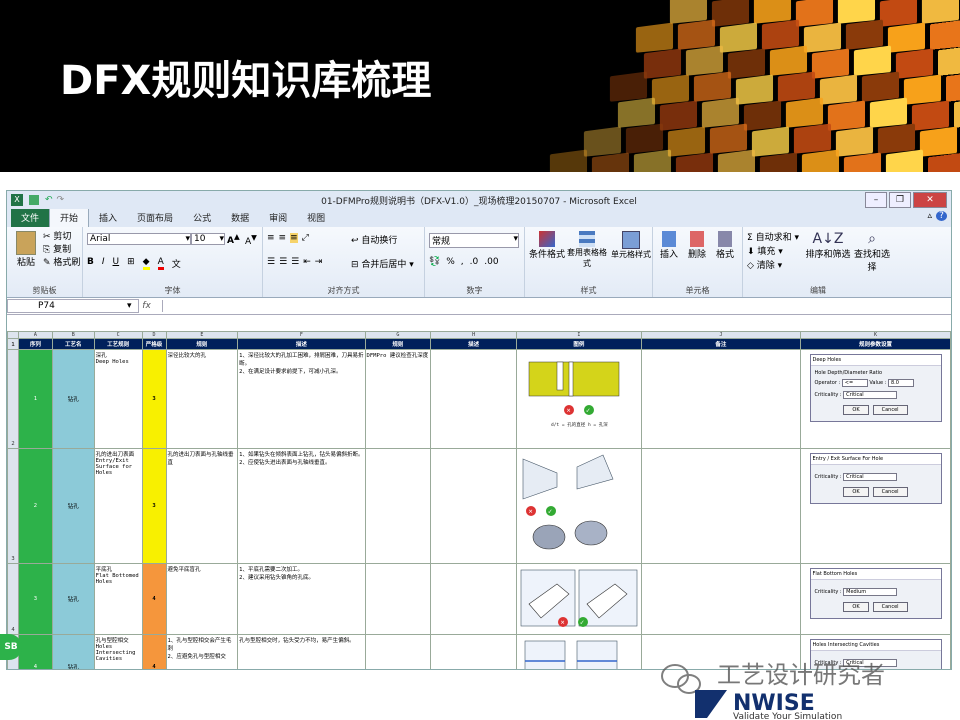 The height and width of the screenshot is (720, 960). Describe the element at coordinates (876, 200) in the screenshot. I see `minimize-button: –` at that location.